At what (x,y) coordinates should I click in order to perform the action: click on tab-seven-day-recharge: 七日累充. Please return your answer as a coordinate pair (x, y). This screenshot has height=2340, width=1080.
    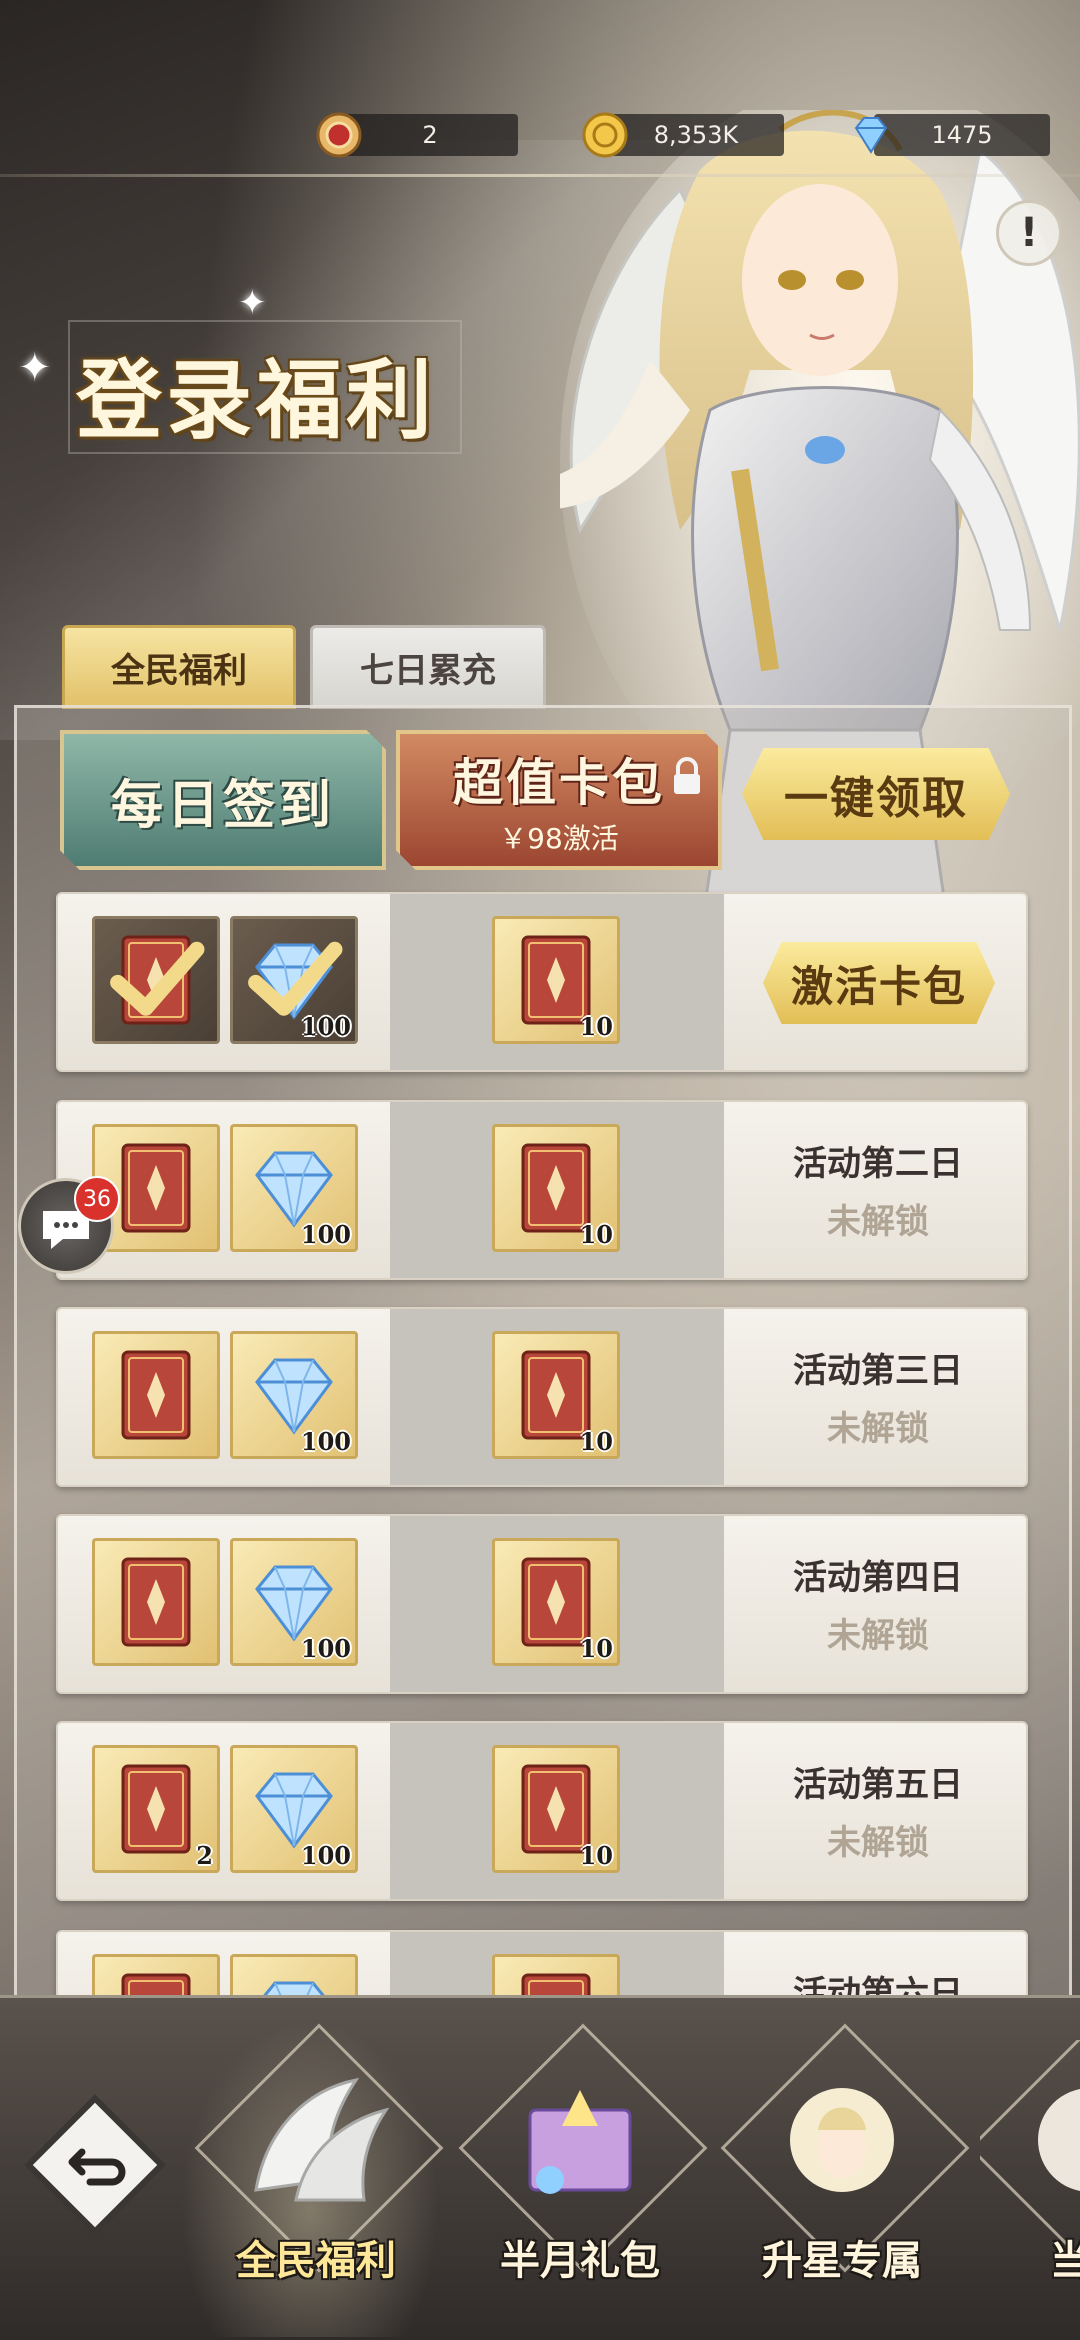
    Looking at the image, I should click on (428, 667).